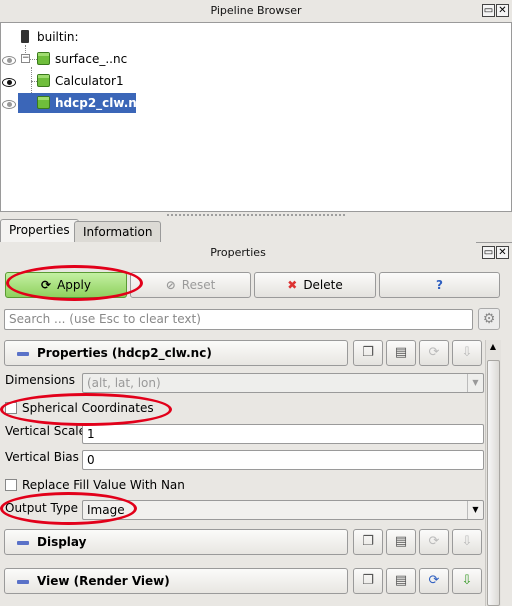 The image size is (512, 606). What do you see at coordinates (489, 319) in the screenshot?
I see `gear-icon: ⚙` at bounding box center [489, 319].